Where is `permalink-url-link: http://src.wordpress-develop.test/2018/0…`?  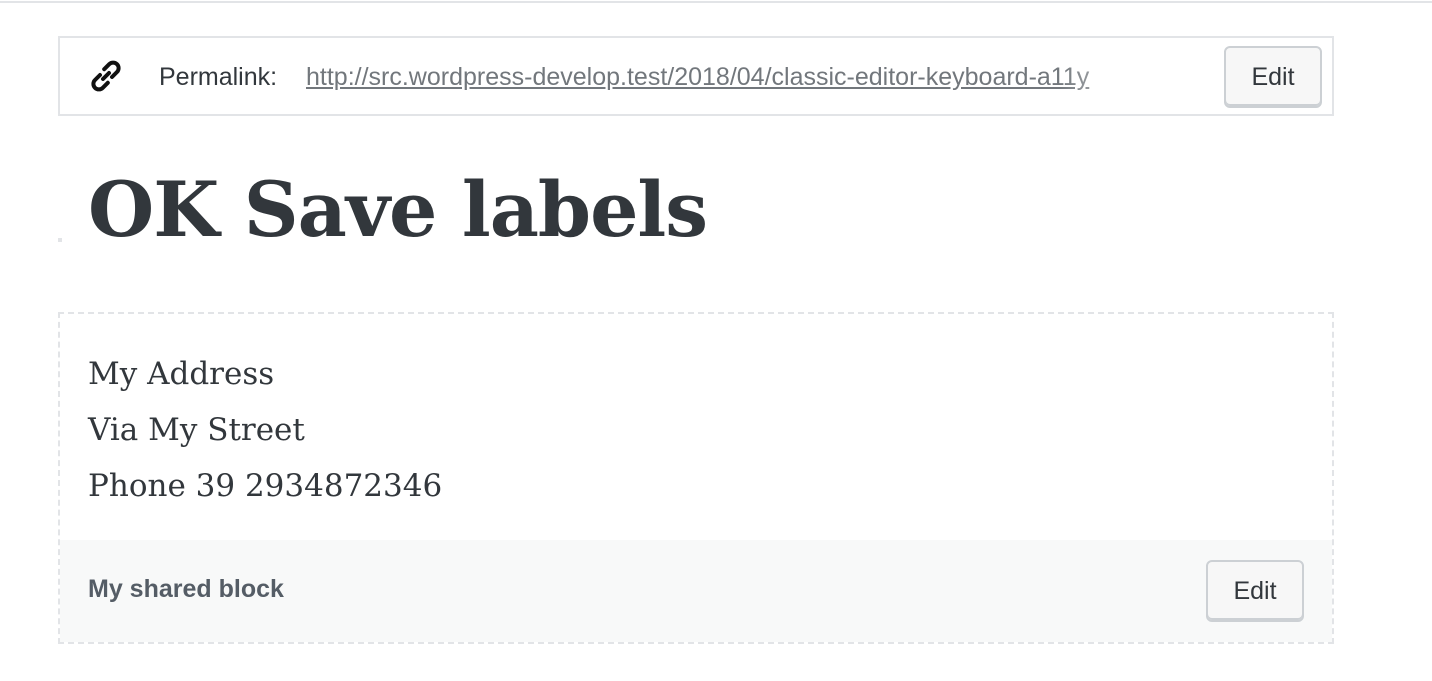
permalink-url-link: http://src.wordpress-develop.test/2018/0… is located at coordinates (744, 78).